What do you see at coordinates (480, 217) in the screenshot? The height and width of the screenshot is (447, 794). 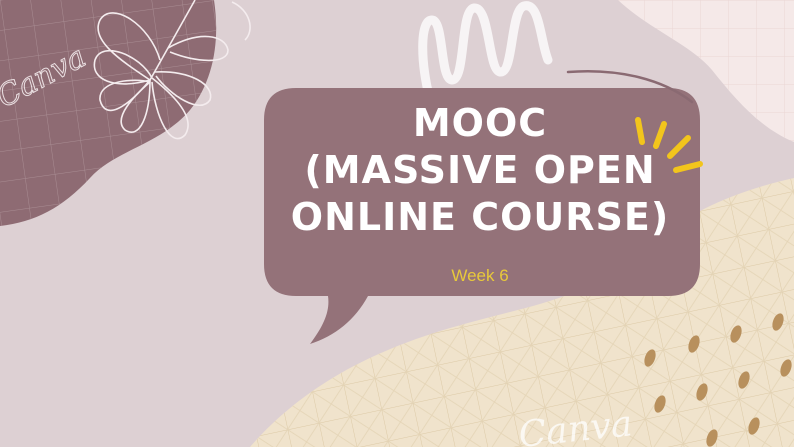 I see `title-line: ONLINE COURSE)` at bounding box center [480, 217].